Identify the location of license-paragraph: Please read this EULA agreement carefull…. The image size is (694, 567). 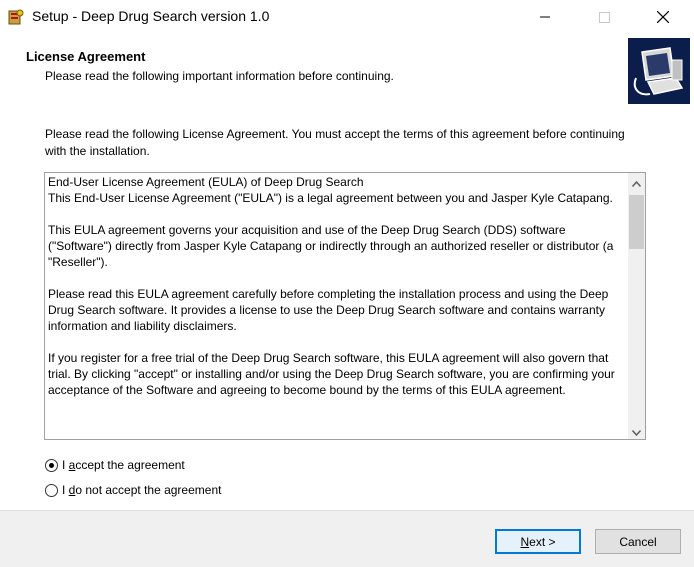
(328, 310).